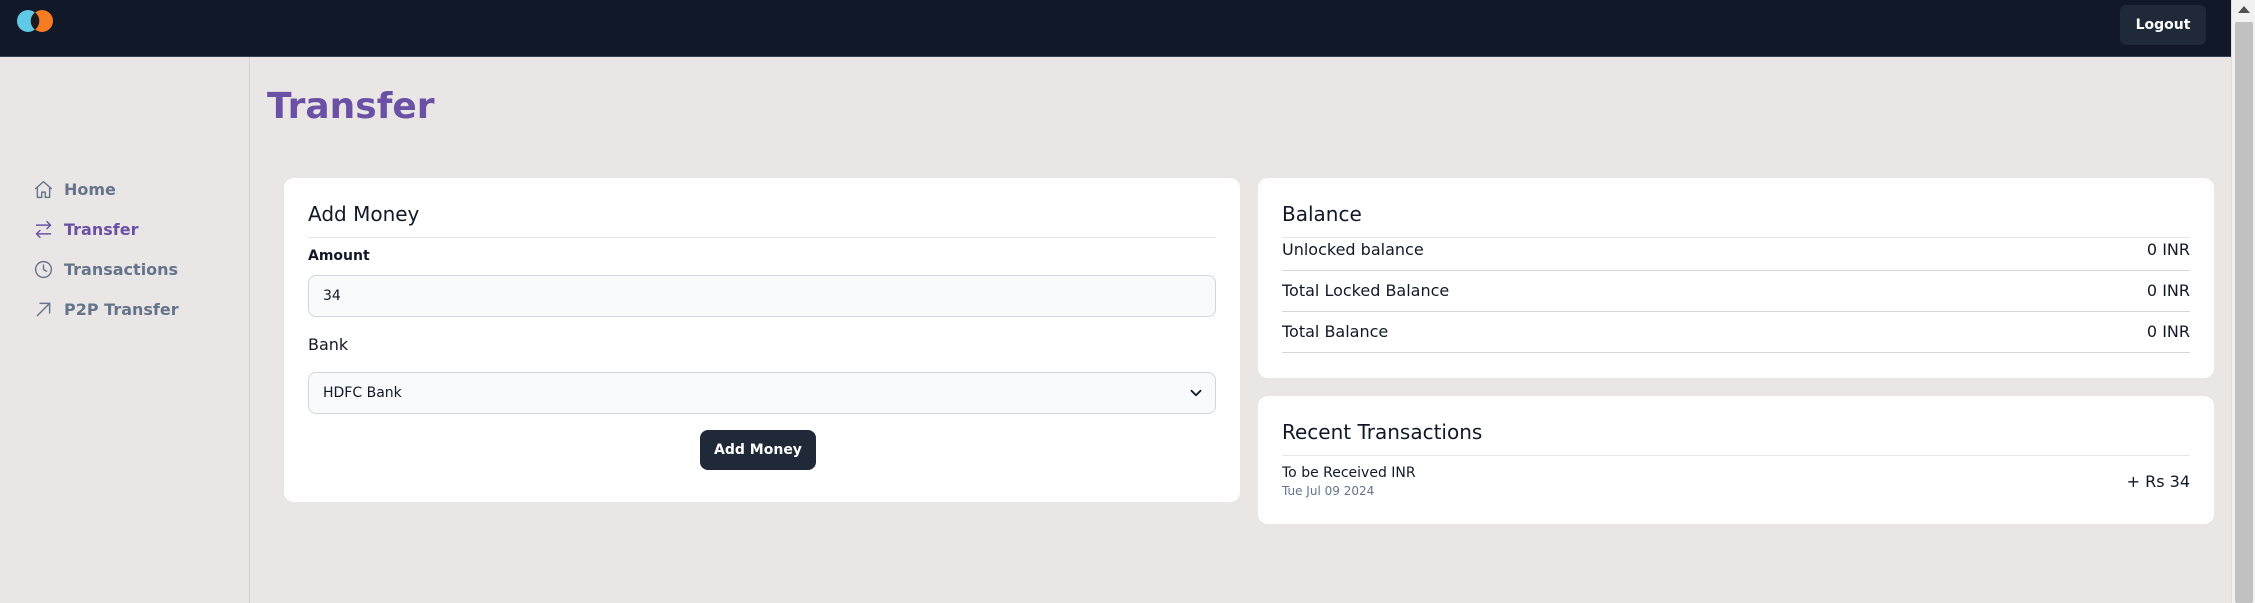 The width and height of the screenshot is (2255, 603). I want to click on sidebar-item-transfer: Transfer, so click(85, 229).